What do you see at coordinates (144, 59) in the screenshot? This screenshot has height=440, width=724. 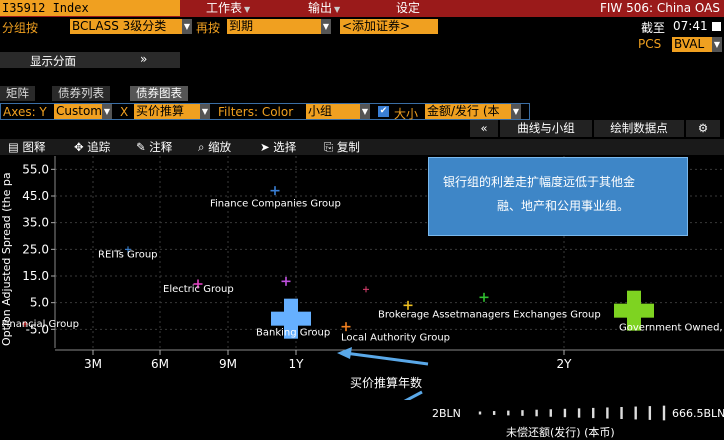 I see `expand-icon: »` at bounding box center [144, 59].